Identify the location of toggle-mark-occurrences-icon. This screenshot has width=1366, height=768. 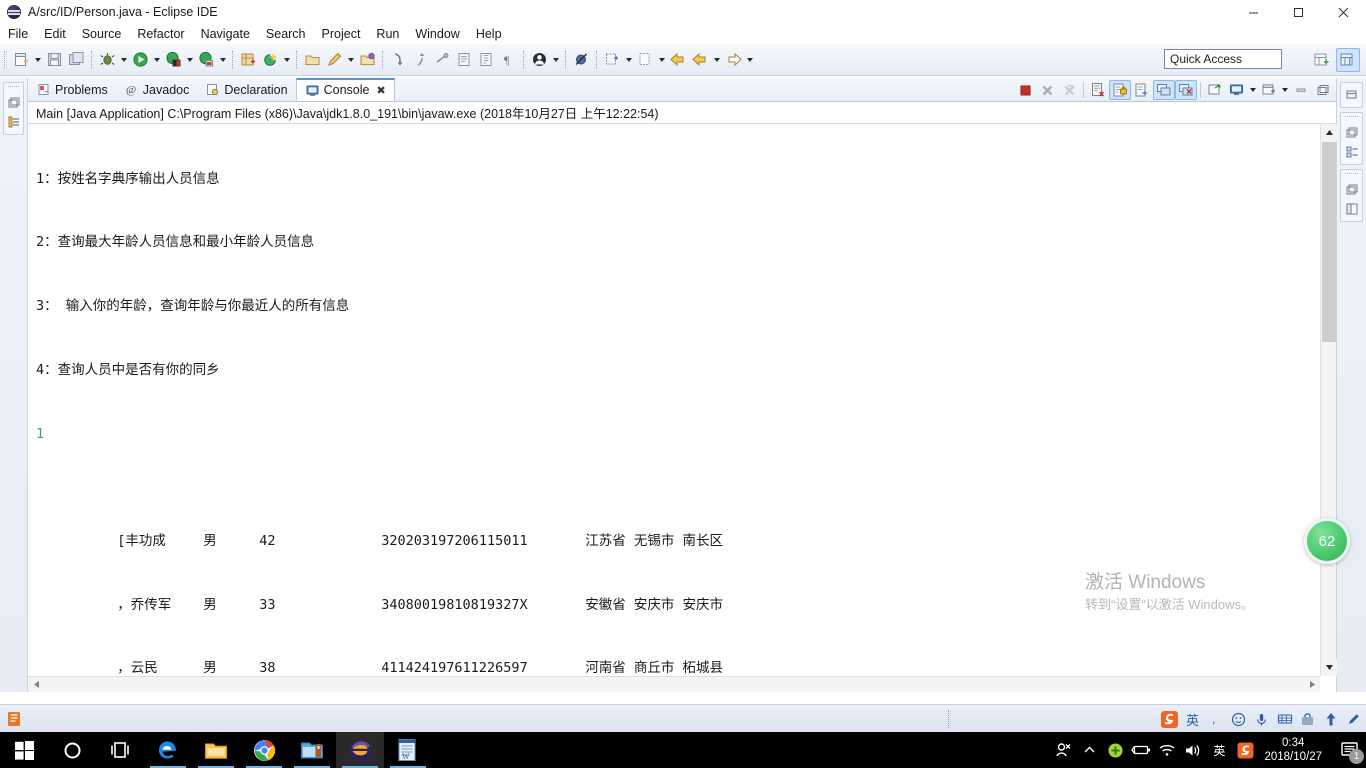
(464, 60).